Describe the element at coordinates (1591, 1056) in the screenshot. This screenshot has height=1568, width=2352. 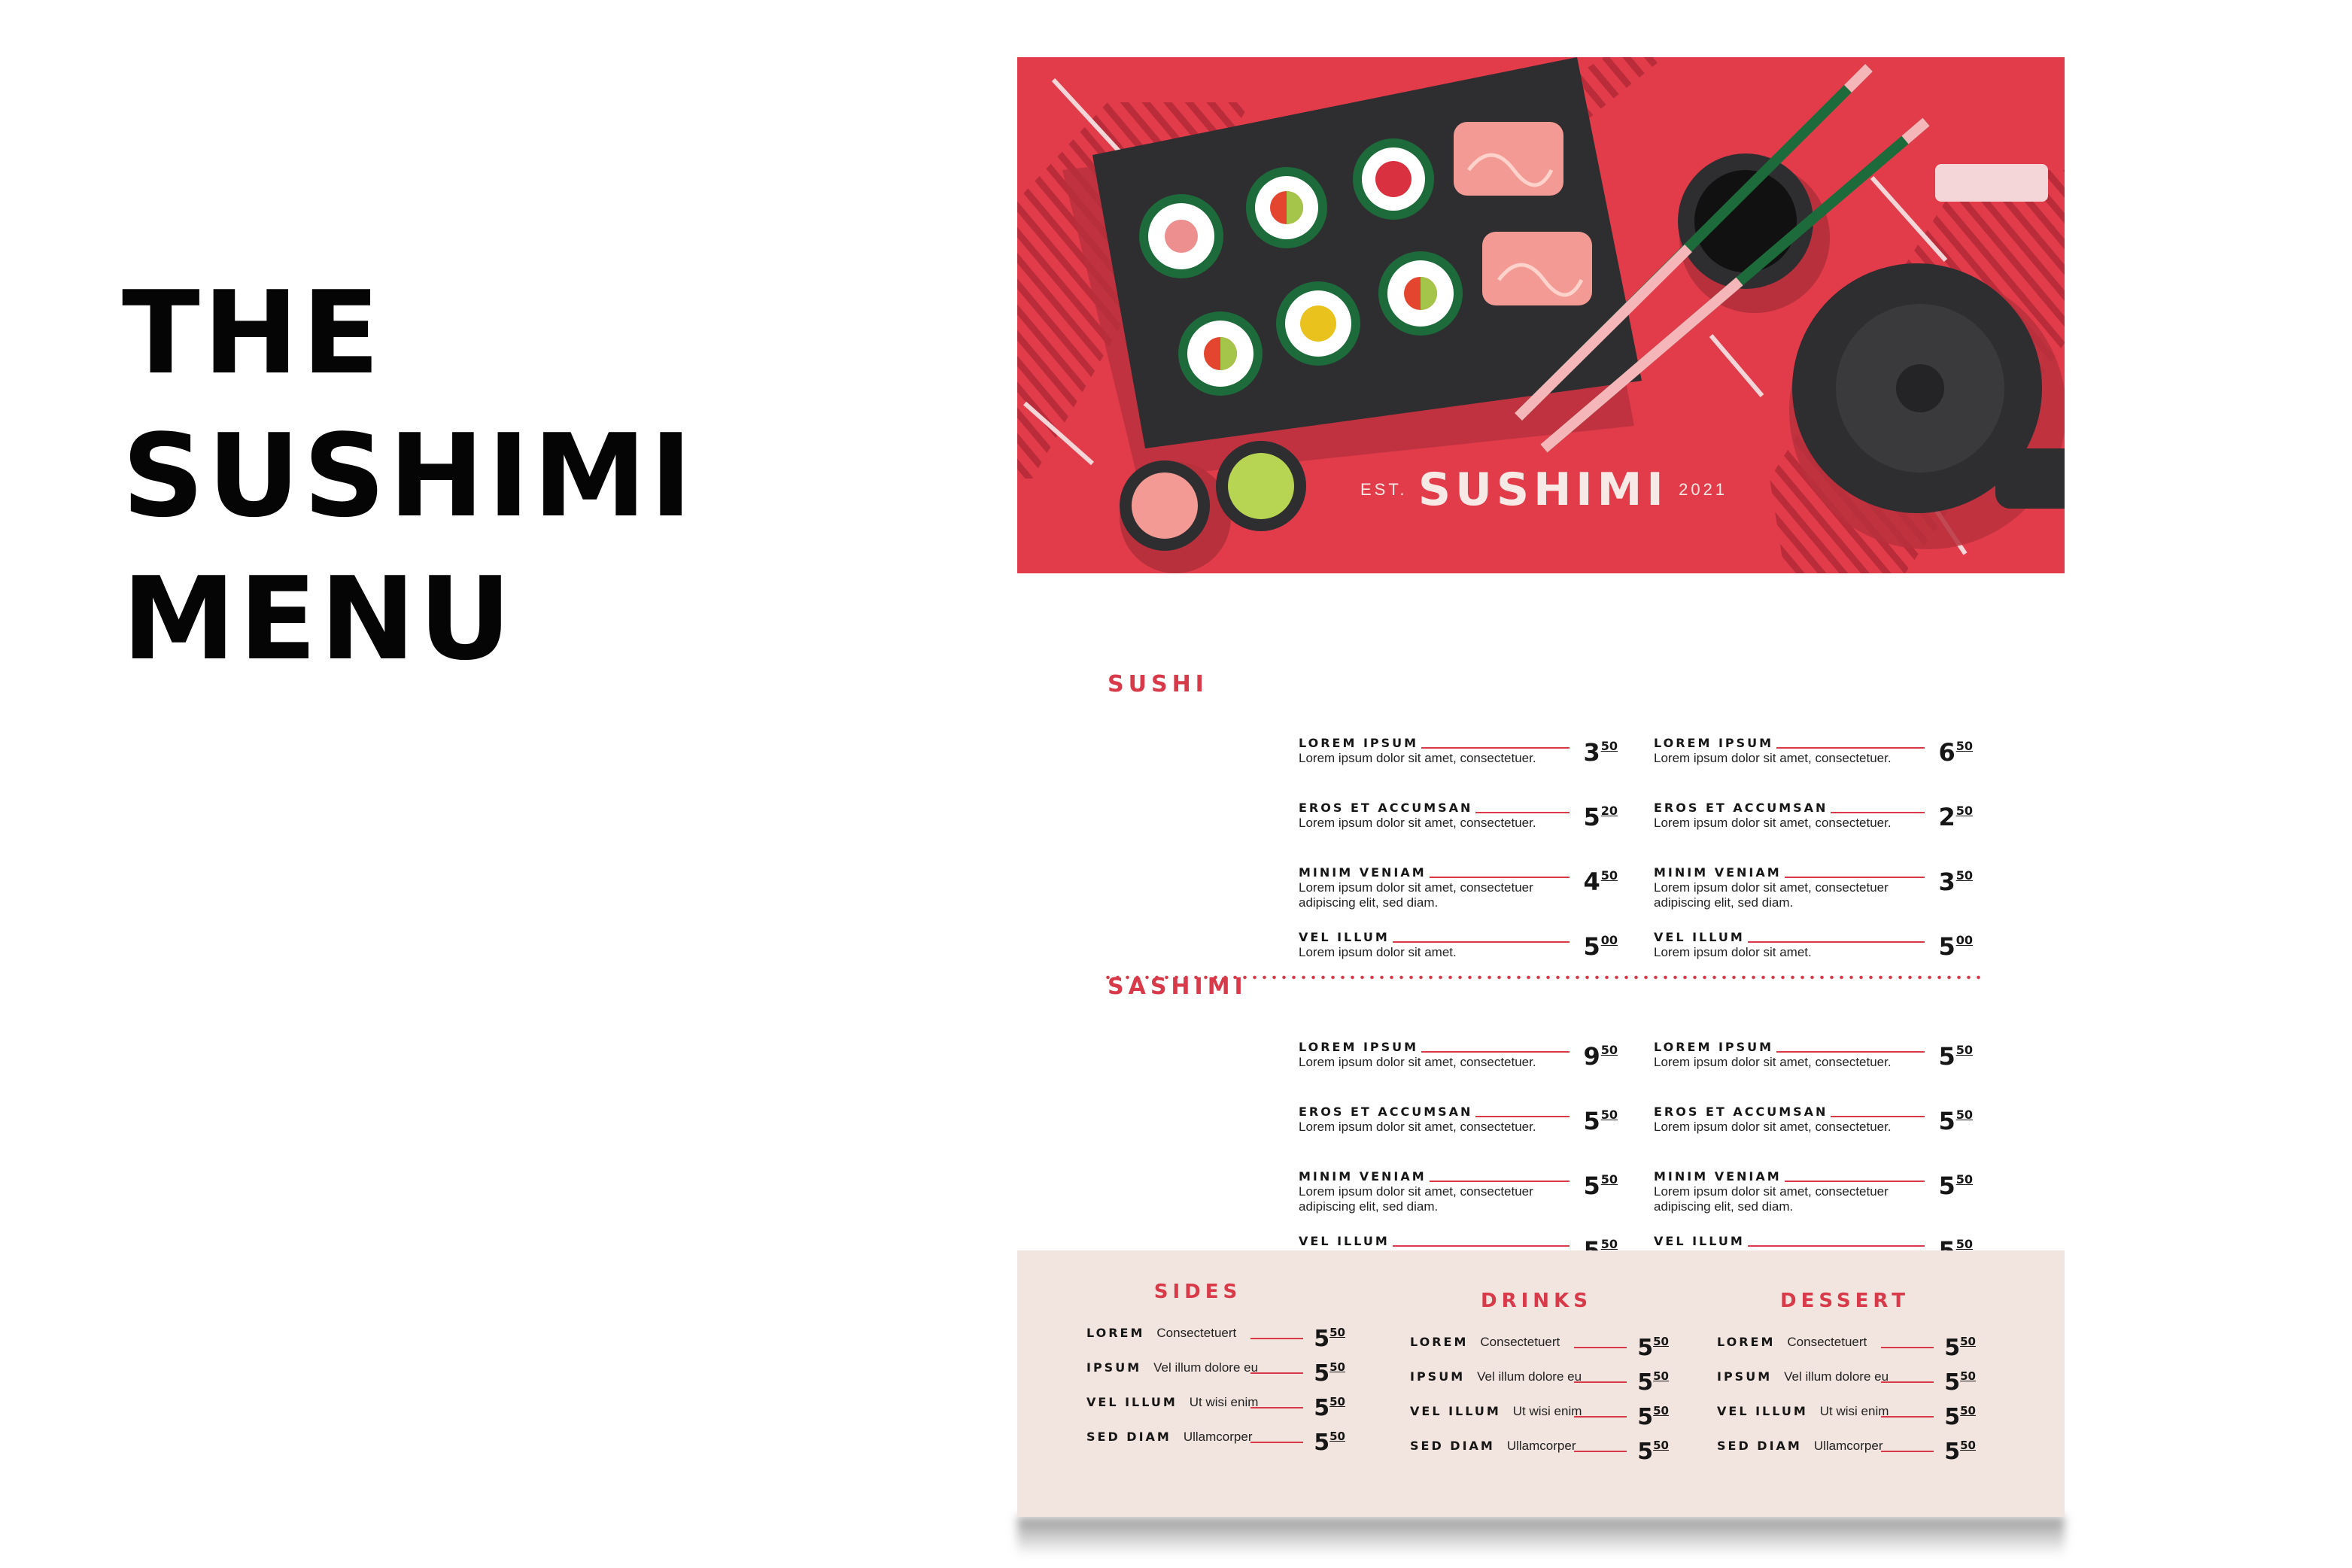
I see `price-main: 9` at that location.